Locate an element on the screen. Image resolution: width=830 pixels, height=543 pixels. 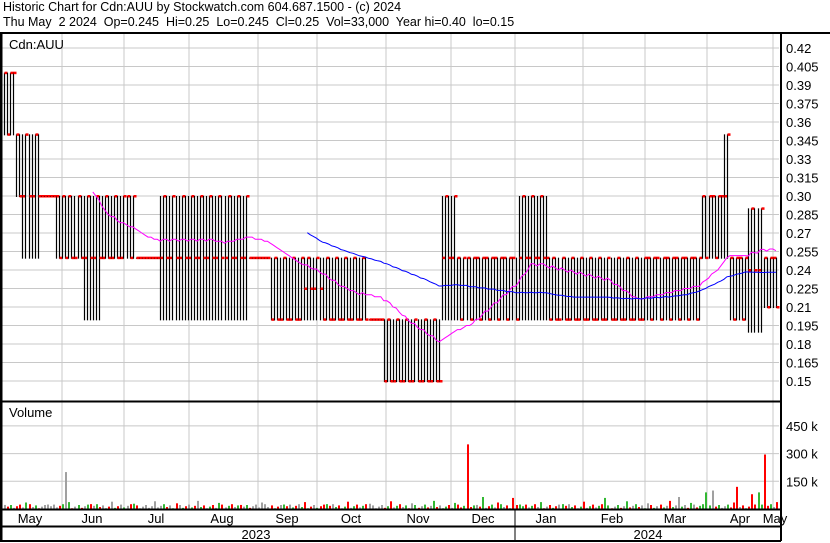
price-tick-label: 0.255 is located at coordinates (802, 252).